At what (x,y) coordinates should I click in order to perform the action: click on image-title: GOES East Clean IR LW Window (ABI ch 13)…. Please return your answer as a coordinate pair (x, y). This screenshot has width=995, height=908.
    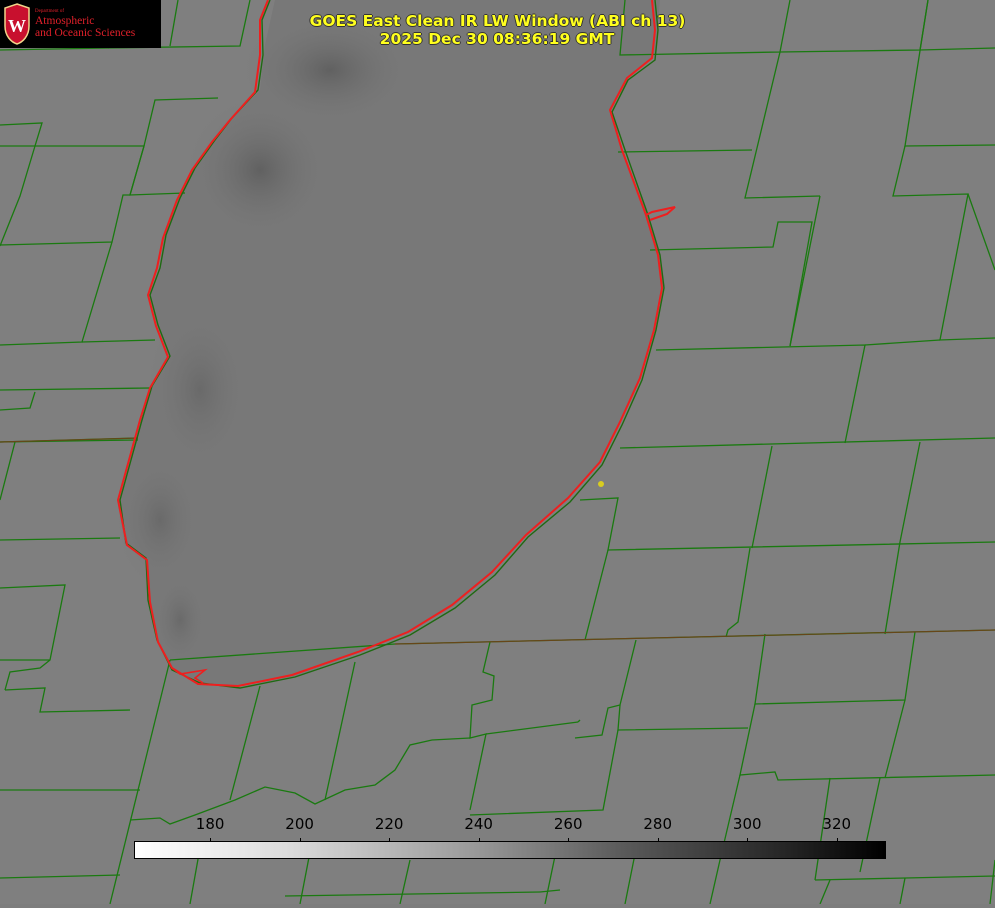
    Looking at the image, I should click on (497, 30).